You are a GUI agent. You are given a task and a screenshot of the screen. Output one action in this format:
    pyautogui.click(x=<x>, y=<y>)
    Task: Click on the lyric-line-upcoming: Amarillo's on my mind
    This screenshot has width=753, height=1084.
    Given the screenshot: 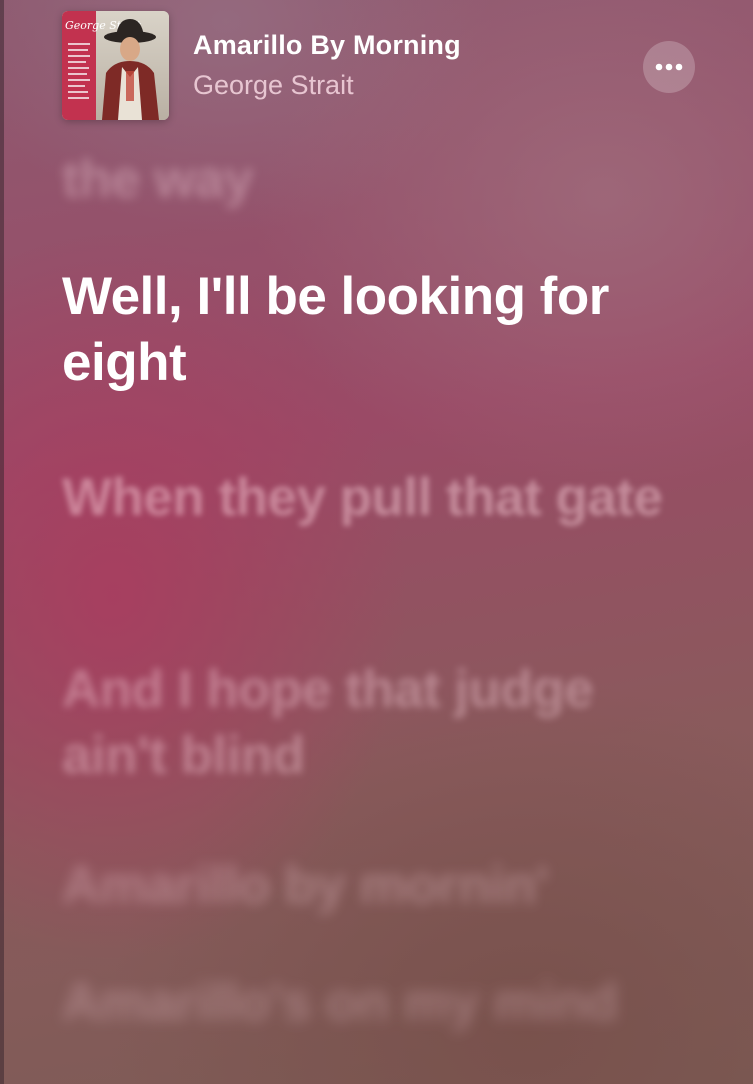 What is the action you would take?
    pyautogui.click(x=372, y=1003)
    